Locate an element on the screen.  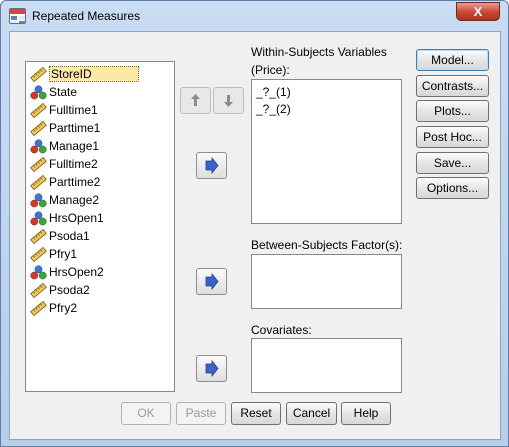
variable-item: Parttime2 is located at coordinates (100, 182).